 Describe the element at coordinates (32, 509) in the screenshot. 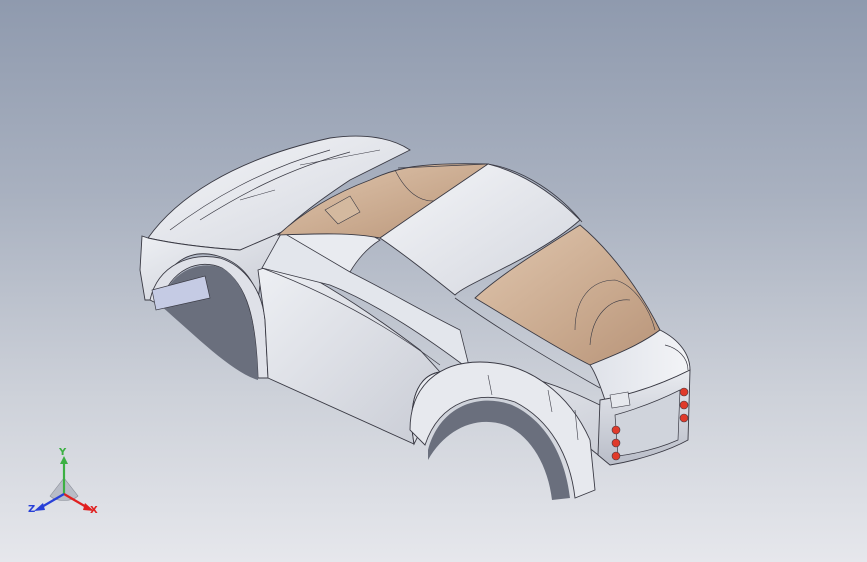

I see `z-axis-label: Z` at that location.